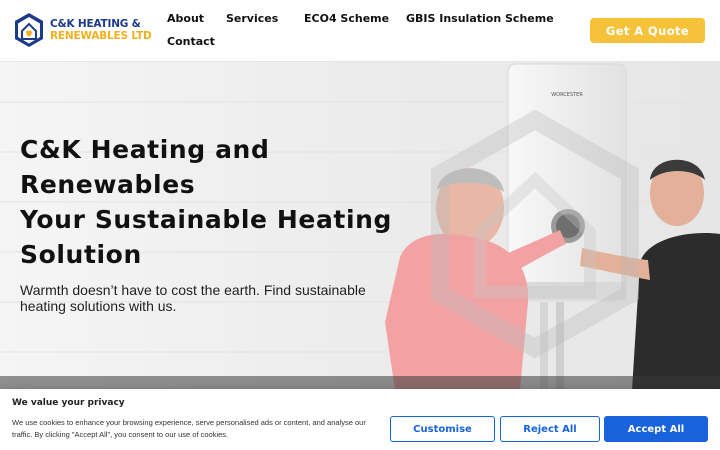 Image resolution: width=720 pixels, height=450 pixels. Describe the element at coordinates (647, 30) in the screenshot. I see `get-a-quote-button: Get A Quote` at that location.